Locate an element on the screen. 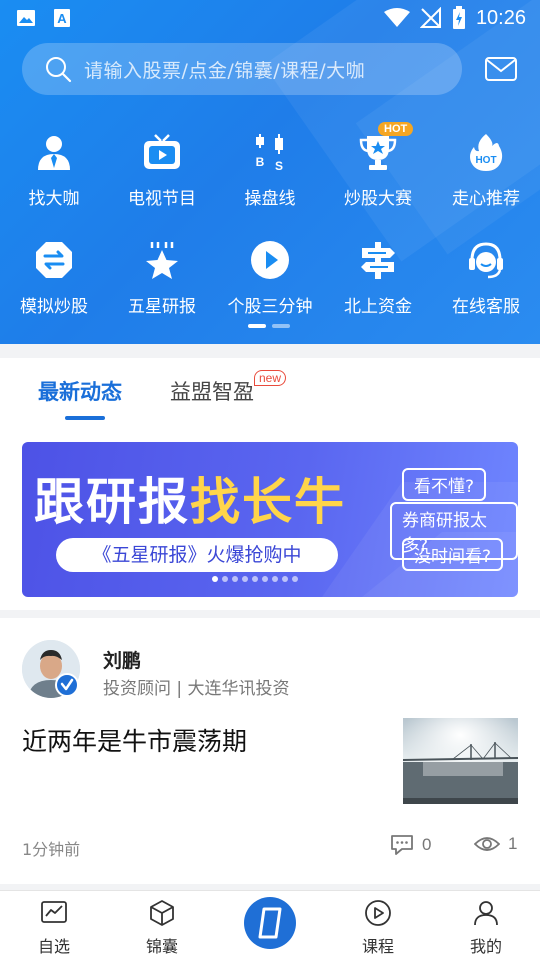 The width and height of the screenshot is (540, 960). tab-yimeng: 益盟智盈 is located at coordinates (212, 391).